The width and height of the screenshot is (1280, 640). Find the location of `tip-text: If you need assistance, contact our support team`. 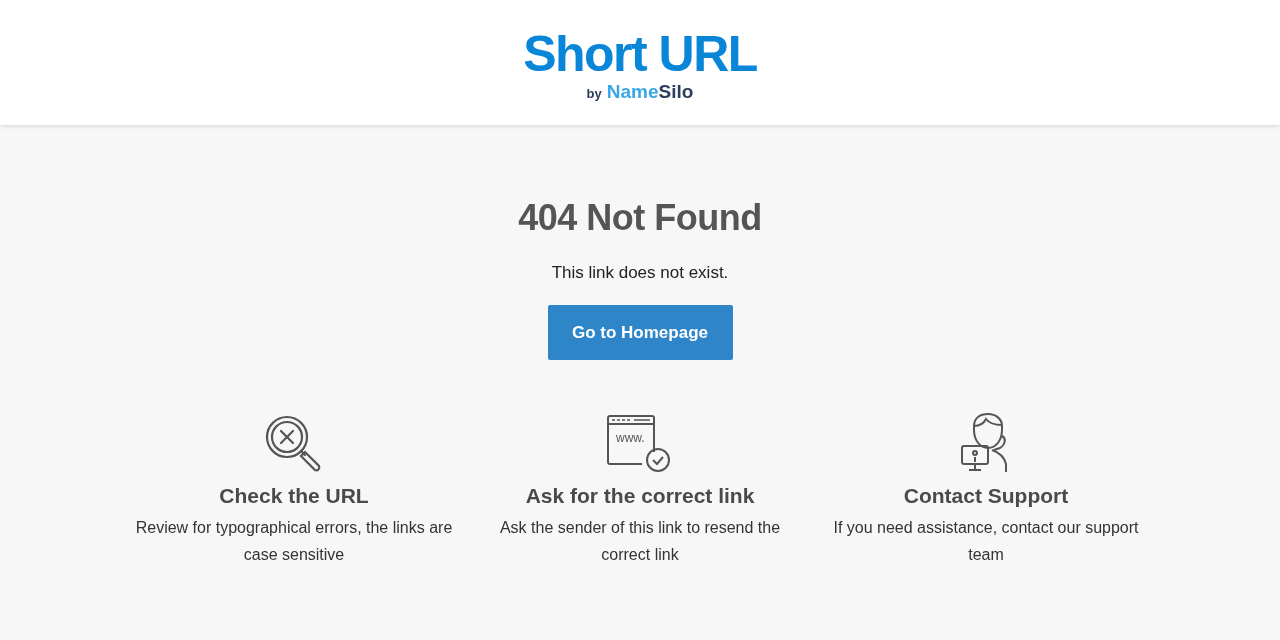

tip-text: If you need assistance, contact our support team is located at coordinates (986, 541).